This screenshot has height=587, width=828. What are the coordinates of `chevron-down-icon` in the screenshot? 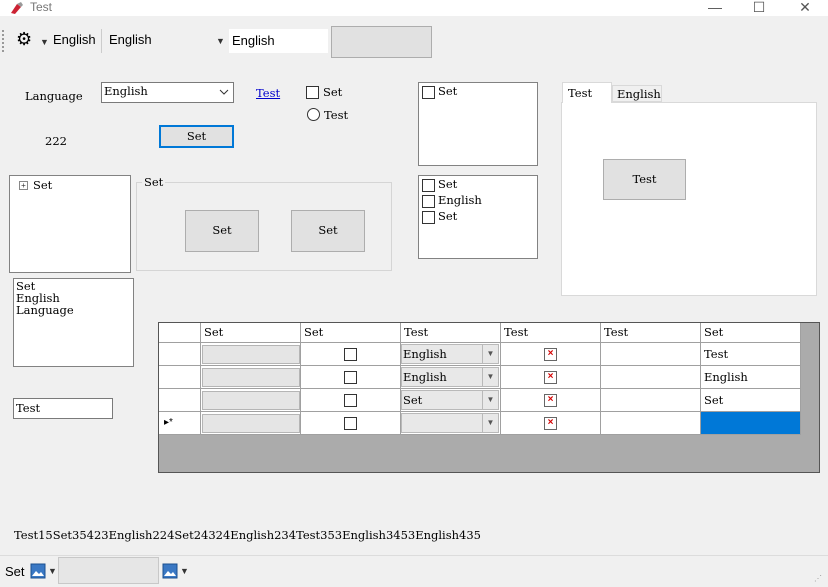 It's located at (224, 92).